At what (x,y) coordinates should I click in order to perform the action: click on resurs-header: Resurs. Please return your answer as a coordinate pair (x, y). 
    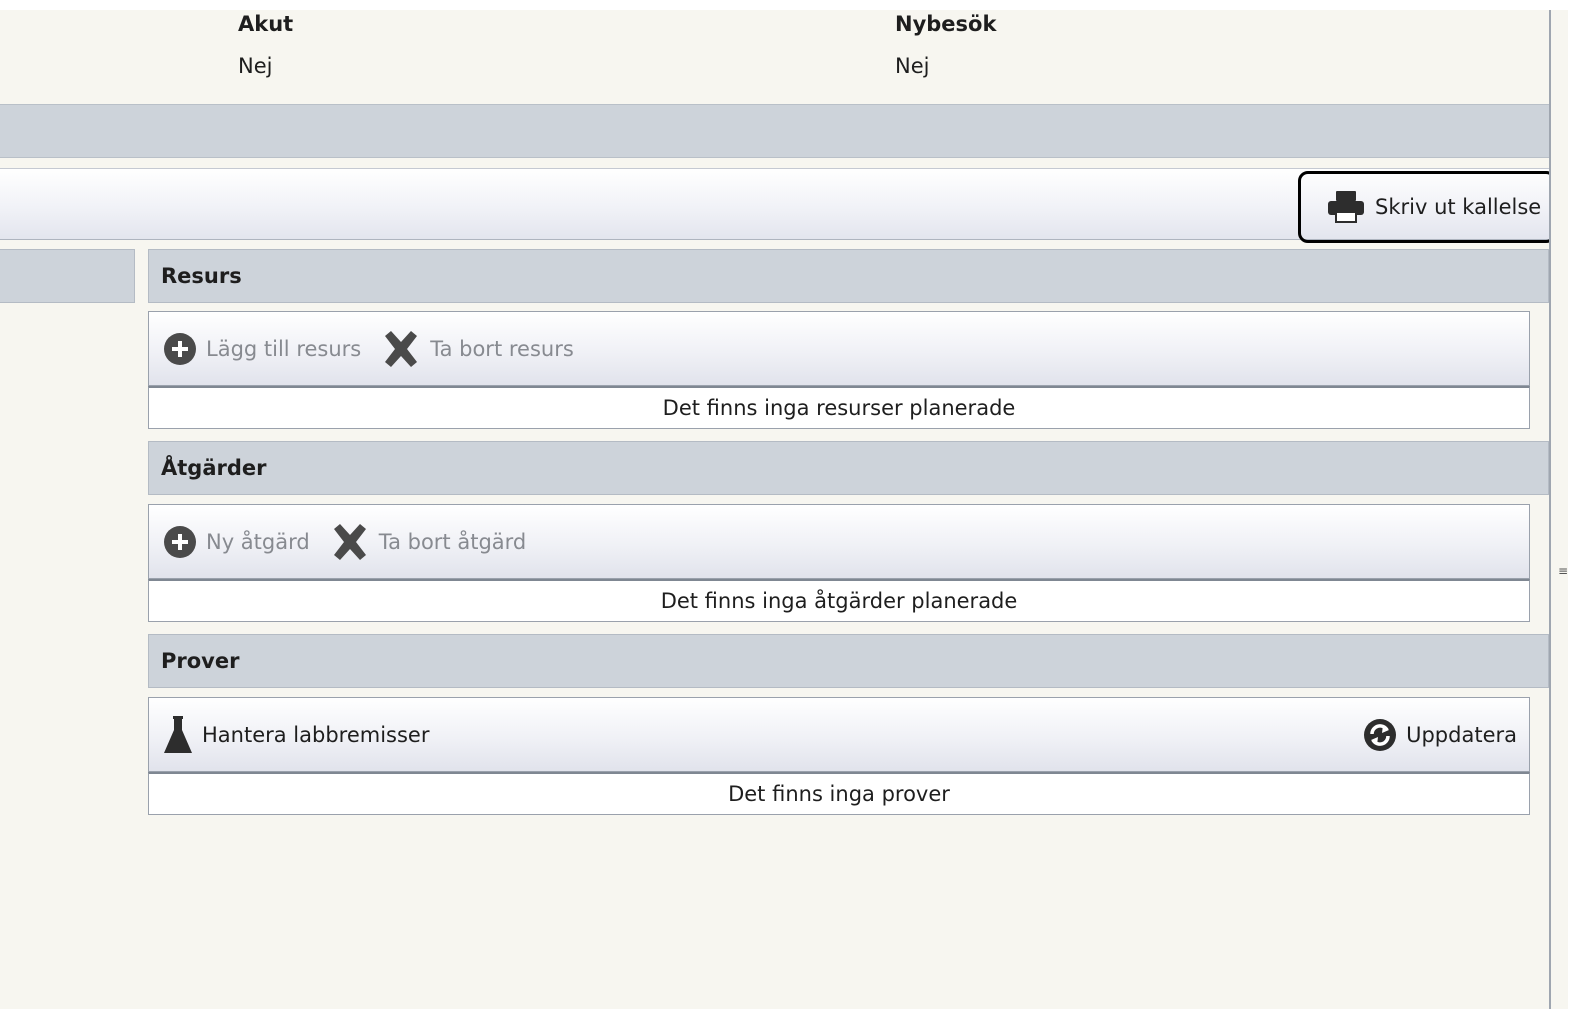
    Looking at the image, I should click on (848, 276).